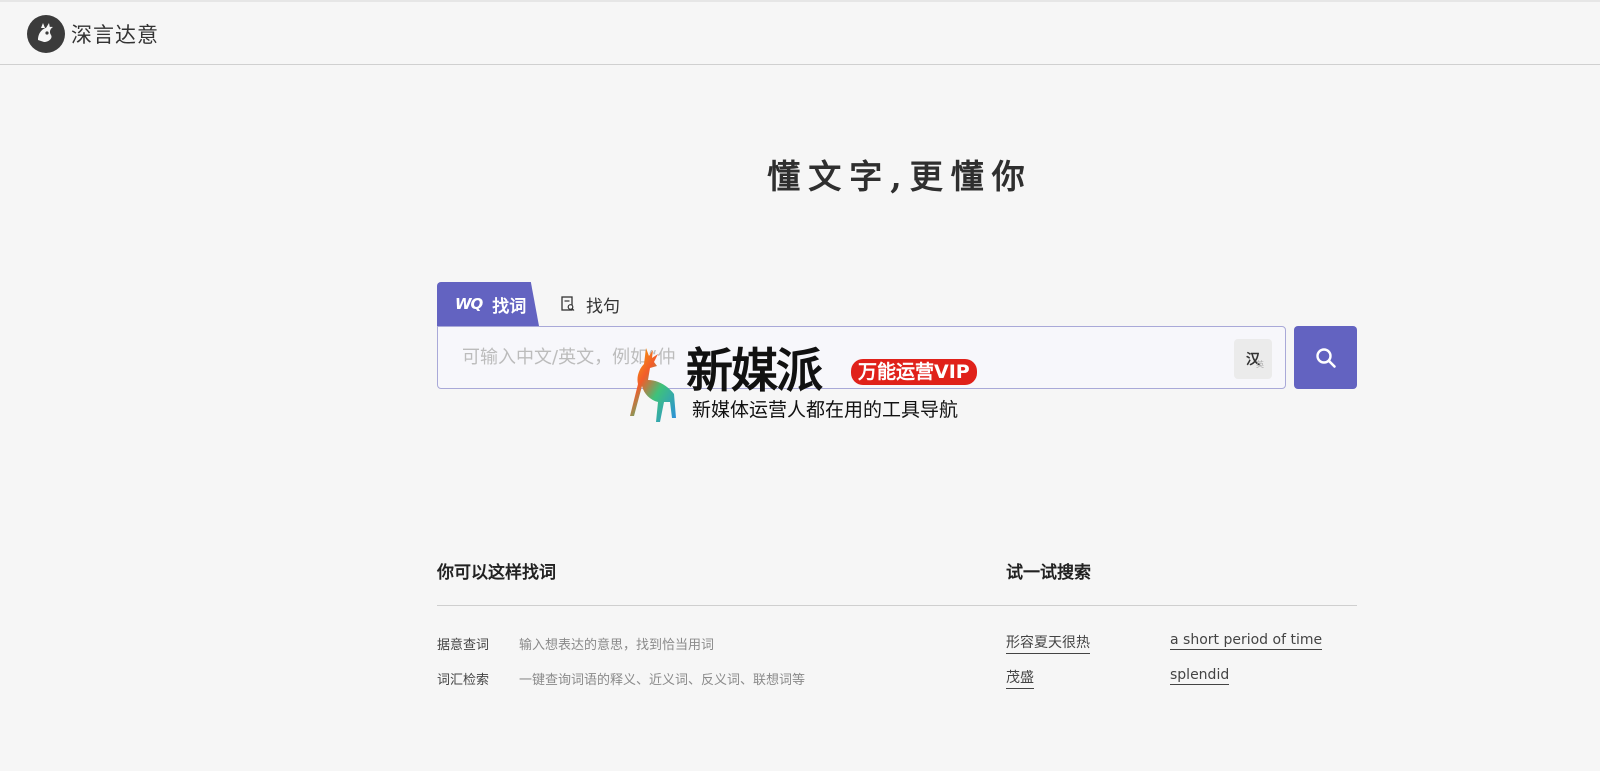 This screenshot has height=771, width=1600. I want to click on tip-row: 词汇检索 一键查询词语的释义、近义词、反义词、联想词等, so click(621, 678).